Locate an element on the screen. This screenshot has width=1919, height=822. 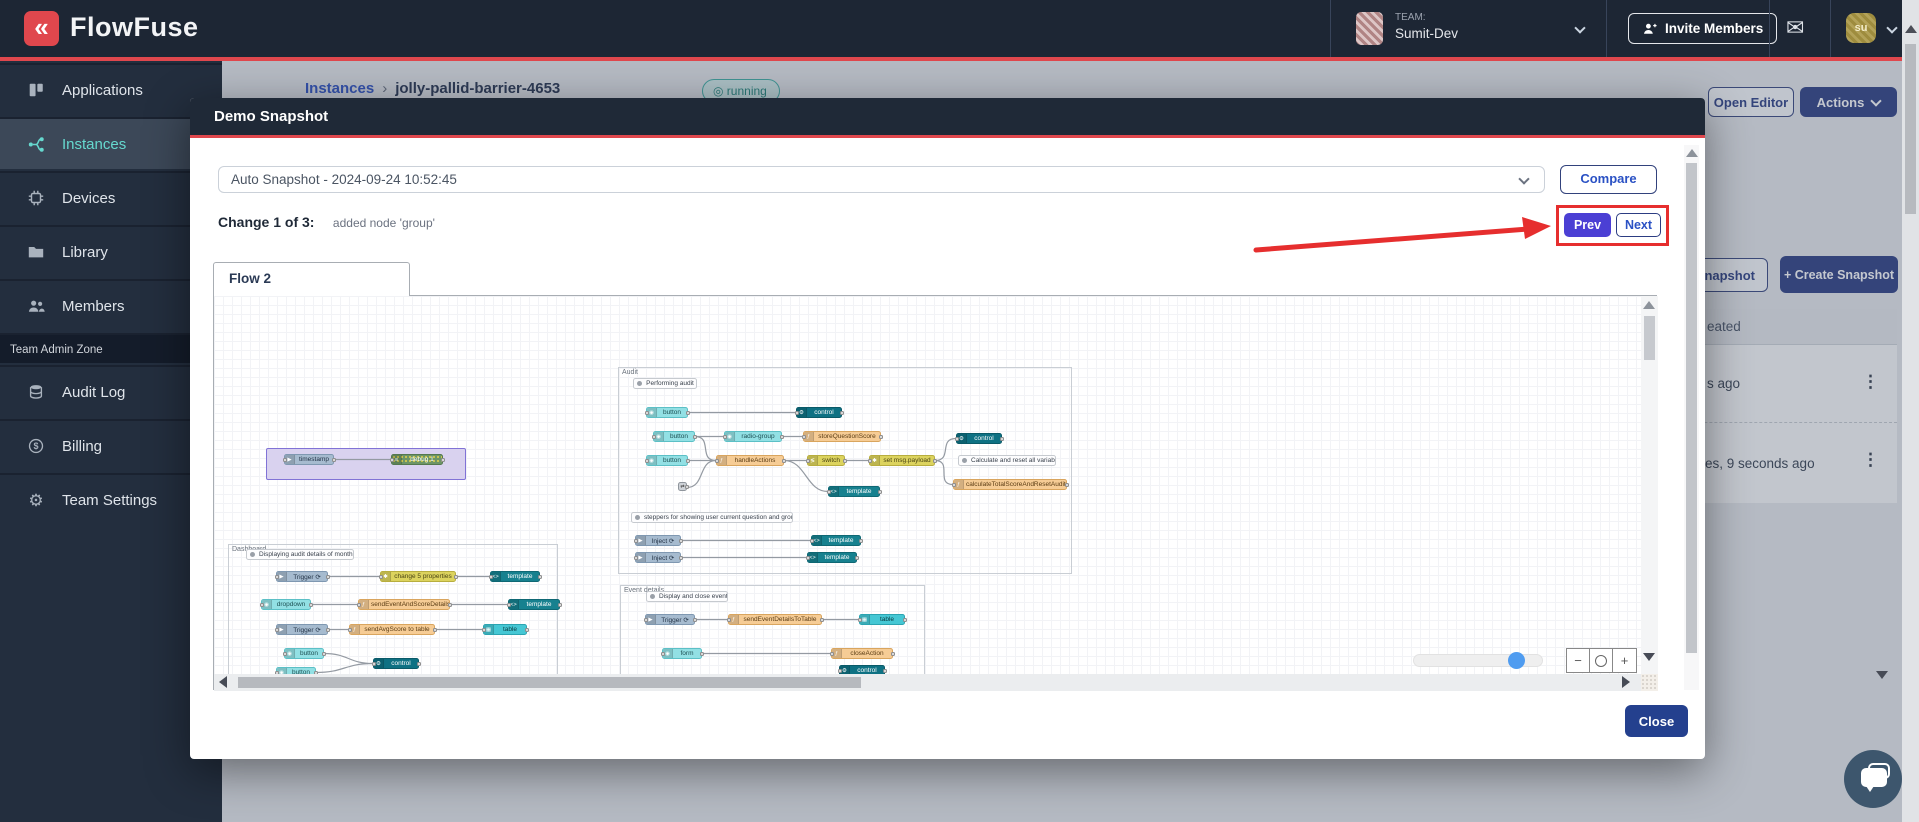
applications-icon is located at coordinates (36, 90).